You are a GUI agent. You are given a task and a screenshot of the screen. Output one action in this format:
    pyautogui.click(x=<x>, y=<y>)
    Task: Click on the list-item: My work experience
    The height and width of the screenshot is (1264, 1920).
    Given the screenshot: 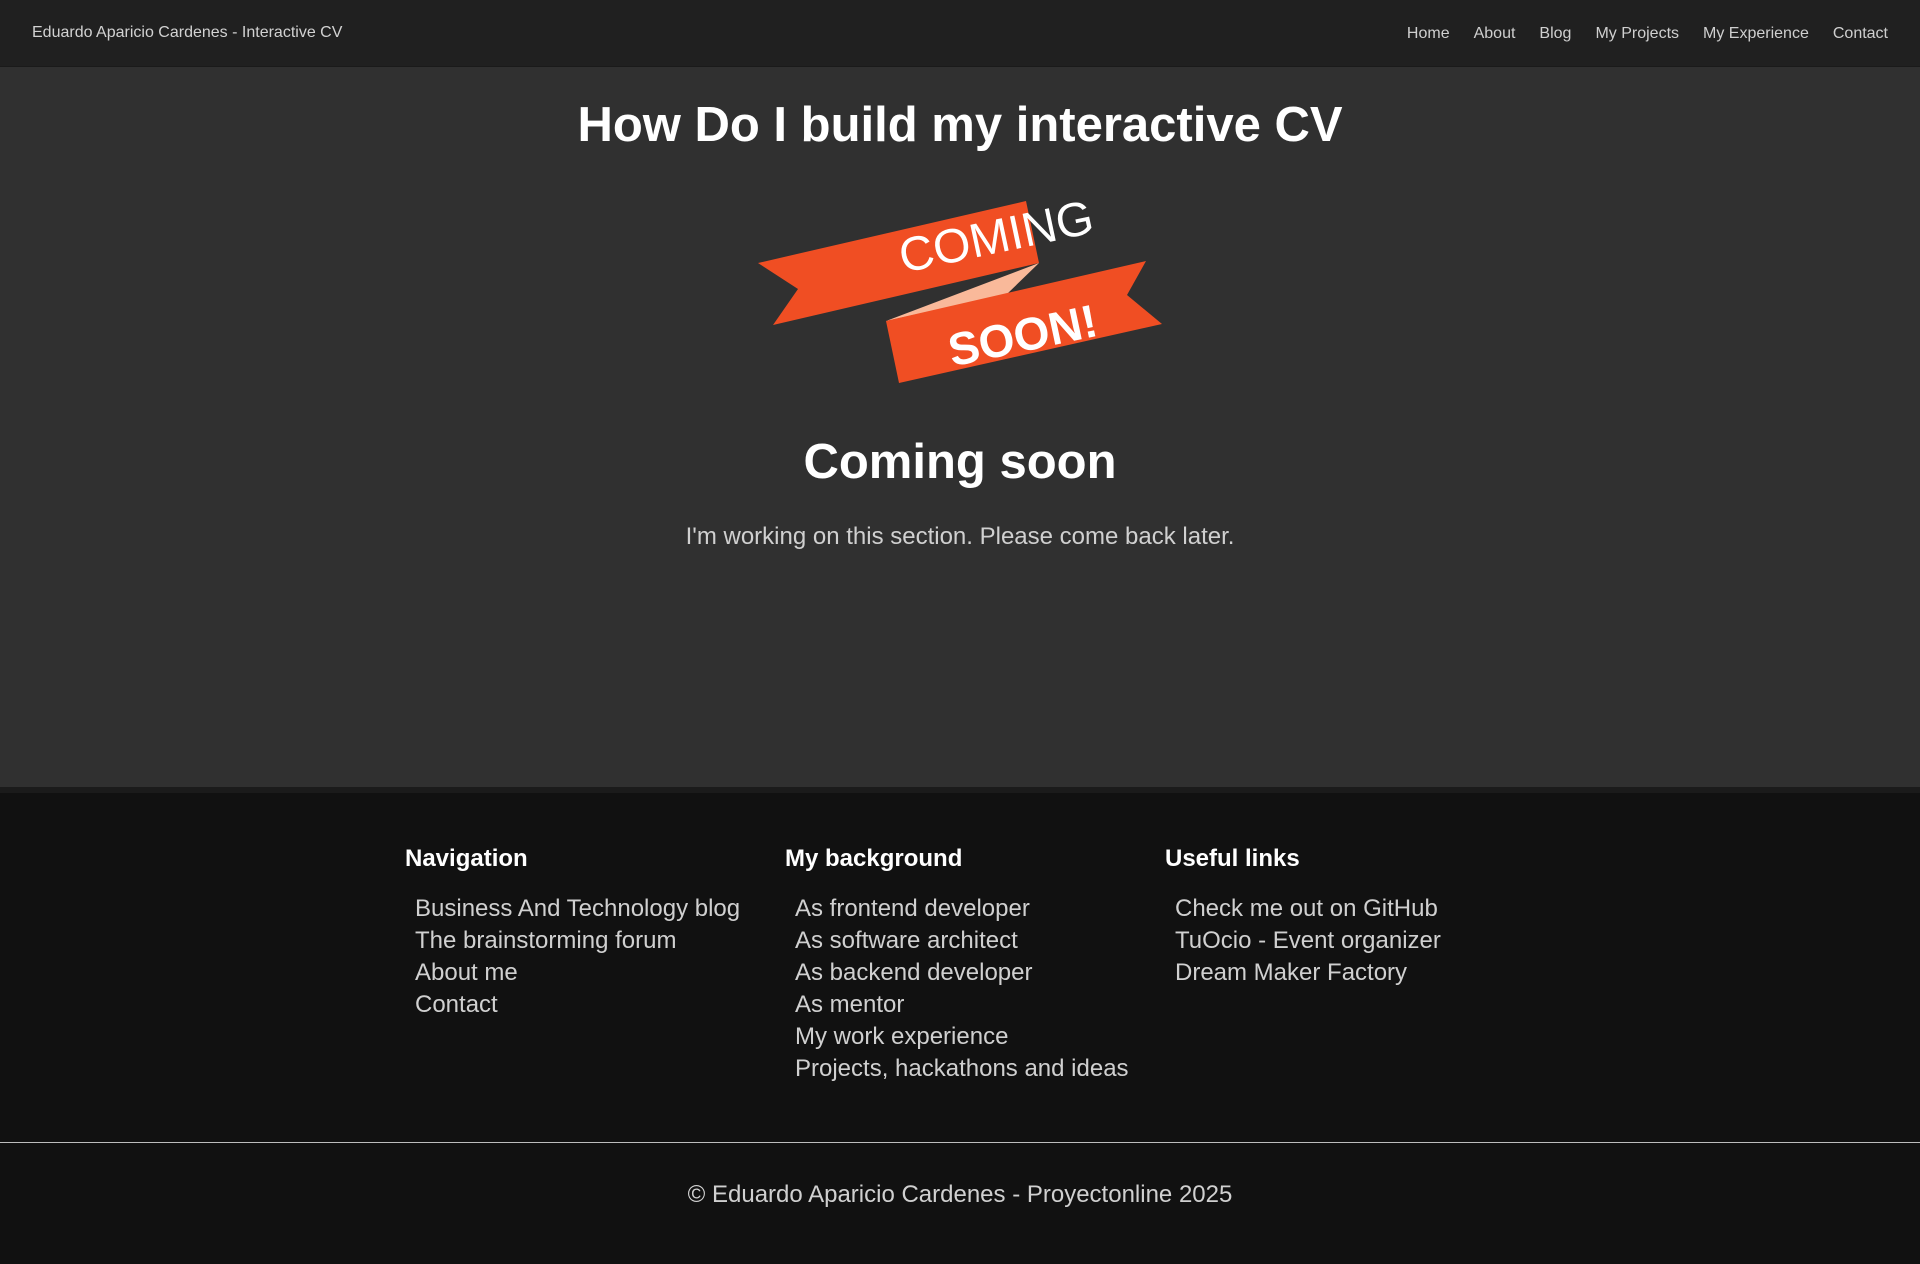 What is the action you would take?
    pyautogui.click(x=970, y=1037)
    